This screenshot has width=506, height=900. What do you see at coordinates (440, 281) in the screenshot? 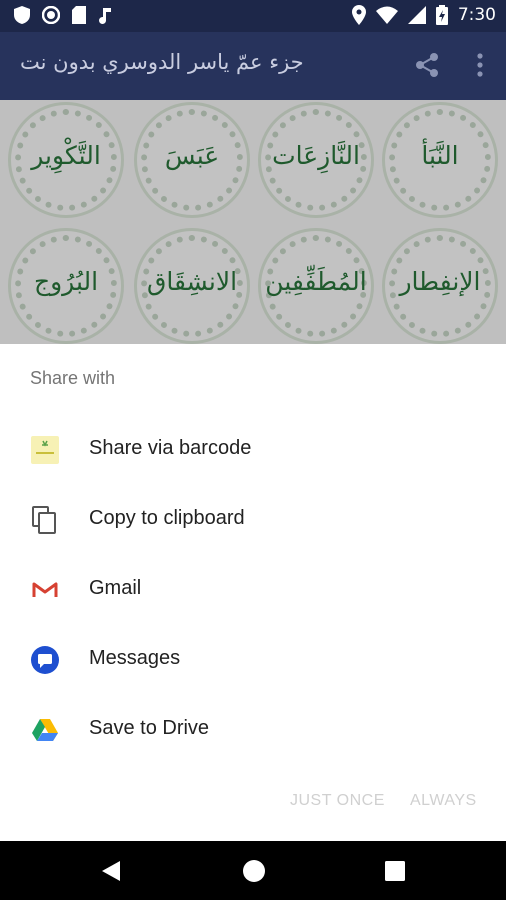
I see `surah-name: الإنفِطار` at bounding box center [440, 281].